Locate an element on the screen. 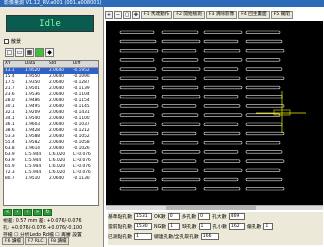  grid-icon: ▦ is located at coordinates (29, 52).